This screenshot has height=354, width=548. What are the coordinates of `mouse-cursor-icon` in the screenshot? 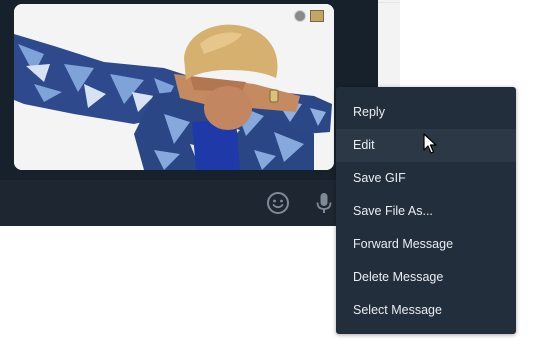 It's located at (430, 143).